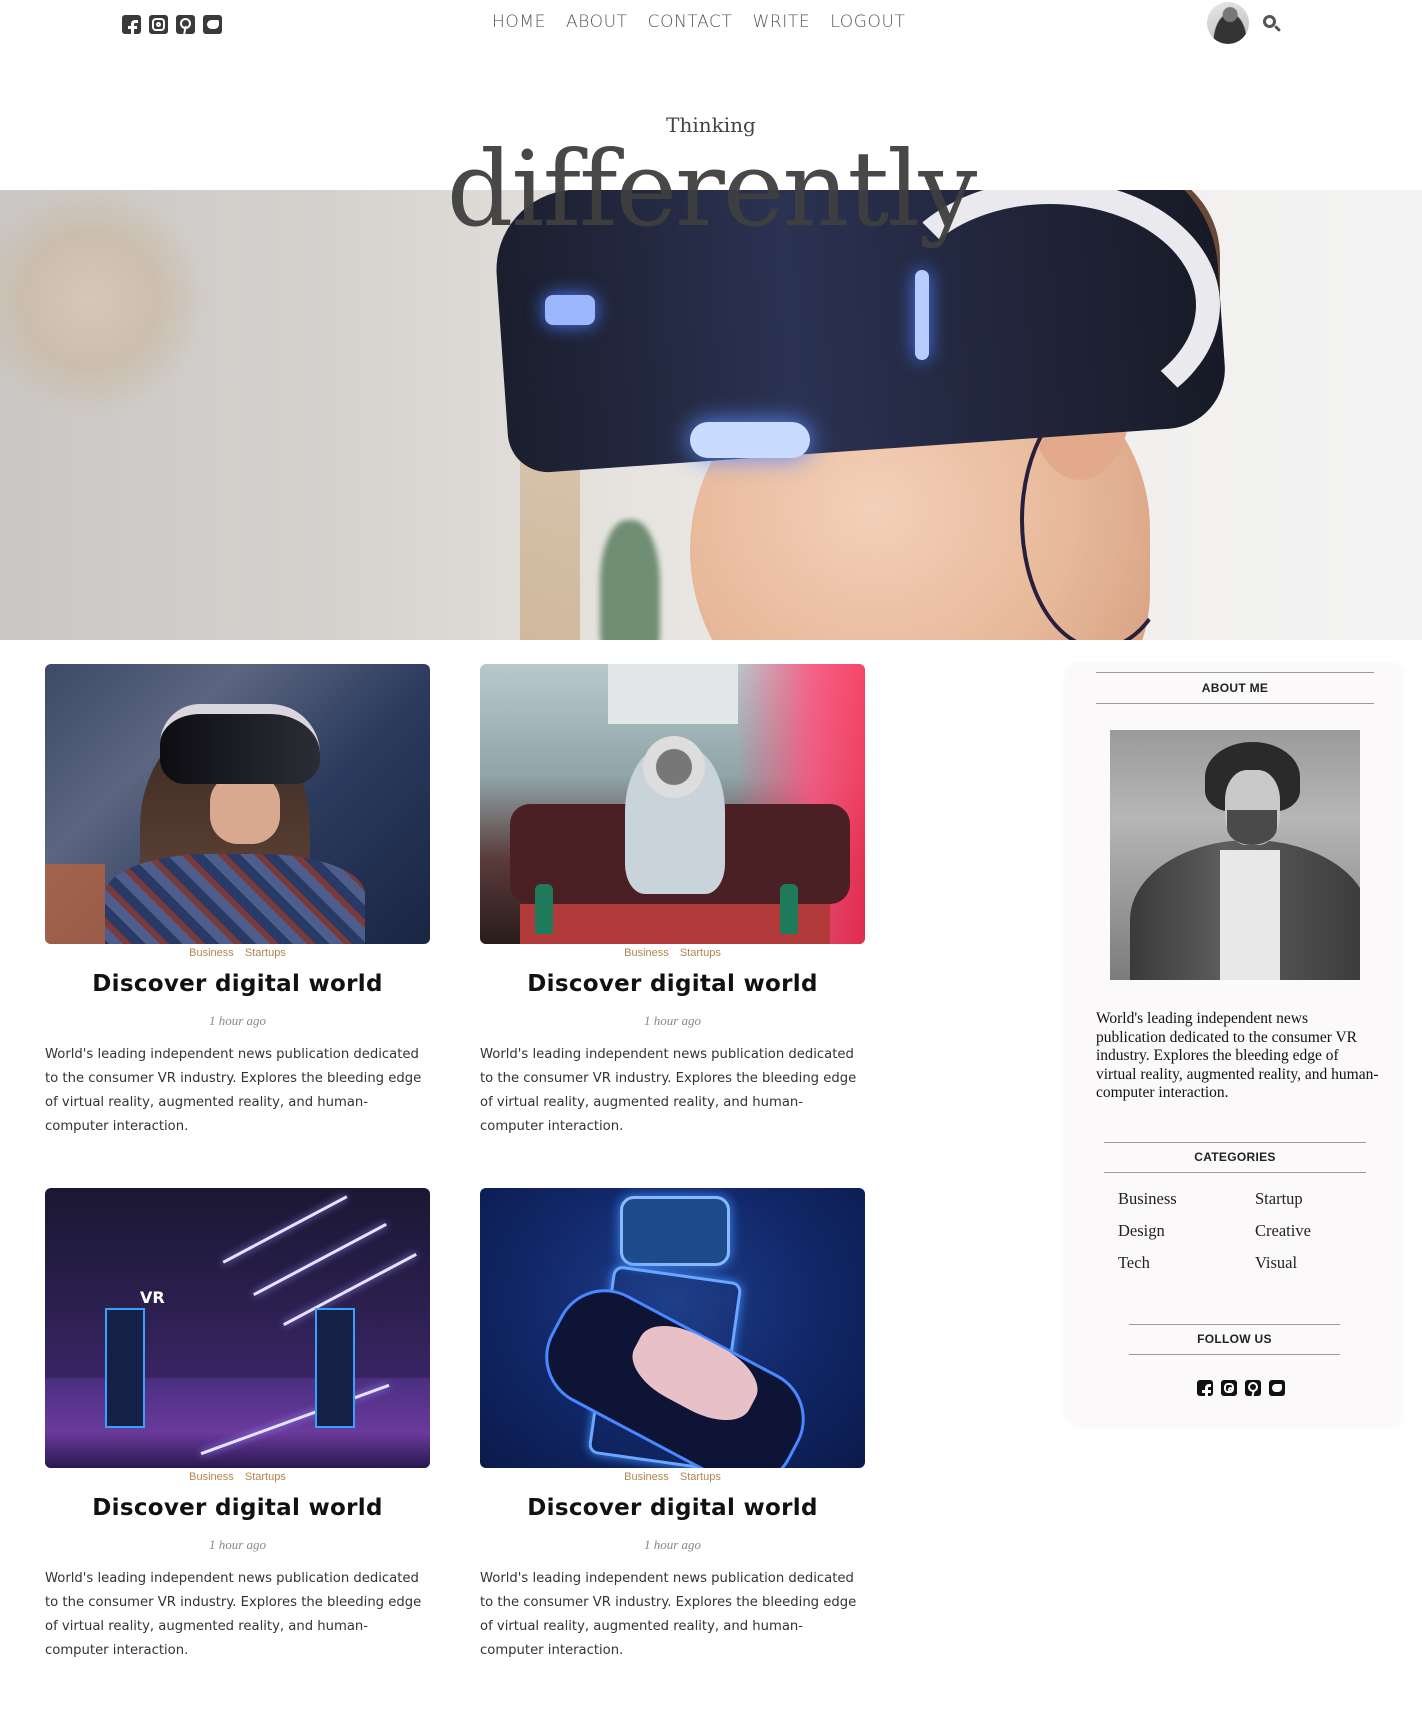 Image resolution: width=1422 pixels, height=1733 pixels. Describe the element at coordinates (519, 22) in the screenshot. I see `nav-home: HOME` at that location.